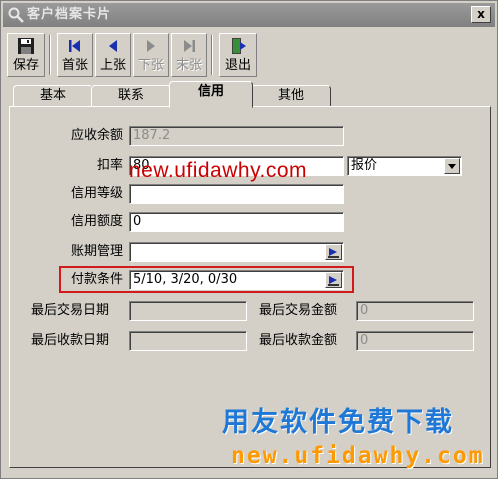  I want to click on price-type-value: 报价, so click(364, 165).